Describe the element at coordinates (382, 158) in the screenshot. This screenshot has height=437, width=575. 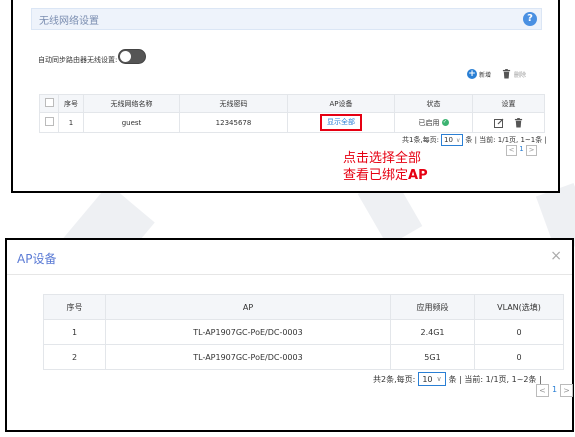
I see `annotation-line-1: 点击选择全部` at that location.